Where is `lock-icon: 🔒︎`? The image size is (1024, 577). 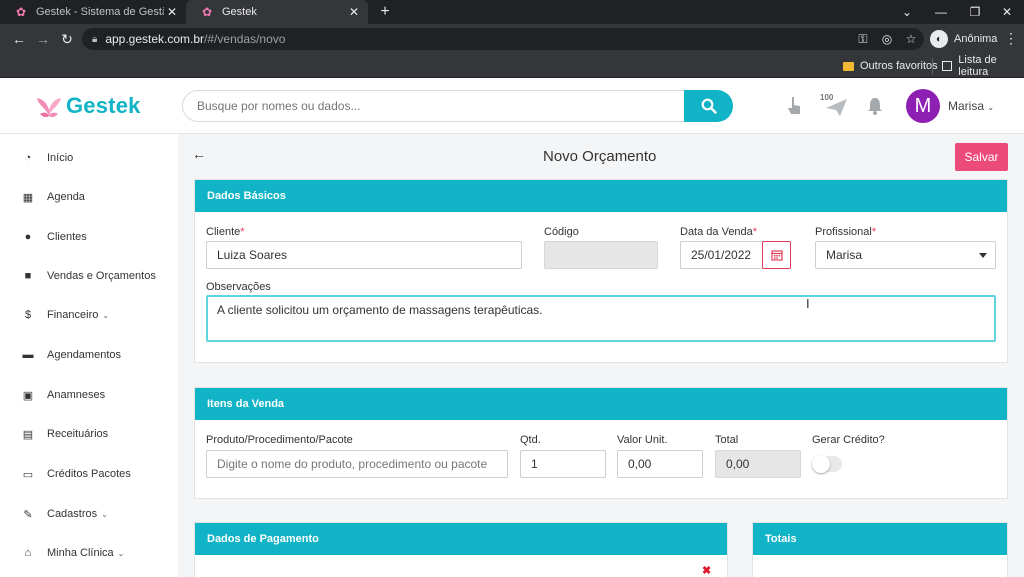 lock-icon: 🔒︎ is located at coordinates (95, 39).